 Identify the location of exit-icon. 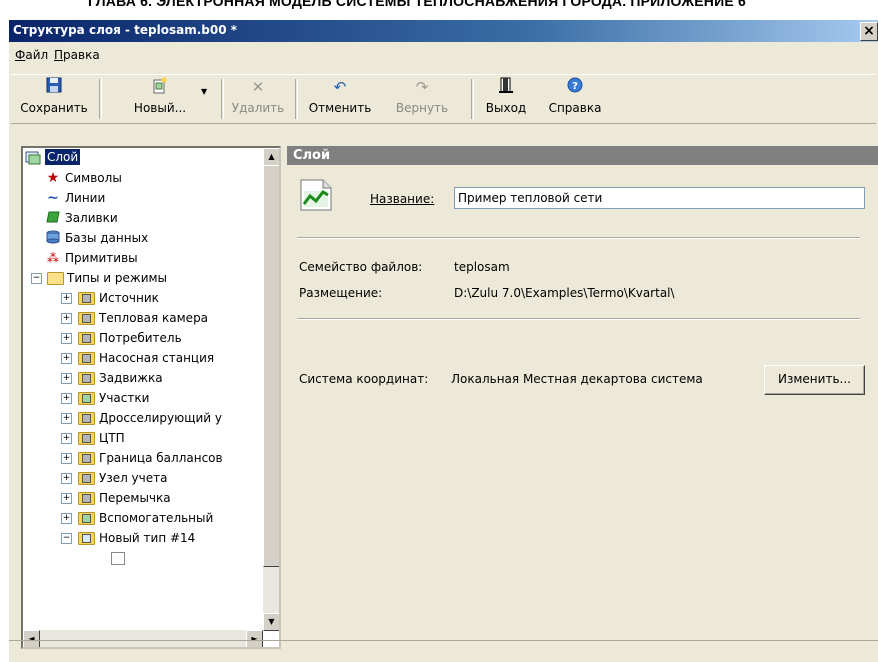
(506, 87).